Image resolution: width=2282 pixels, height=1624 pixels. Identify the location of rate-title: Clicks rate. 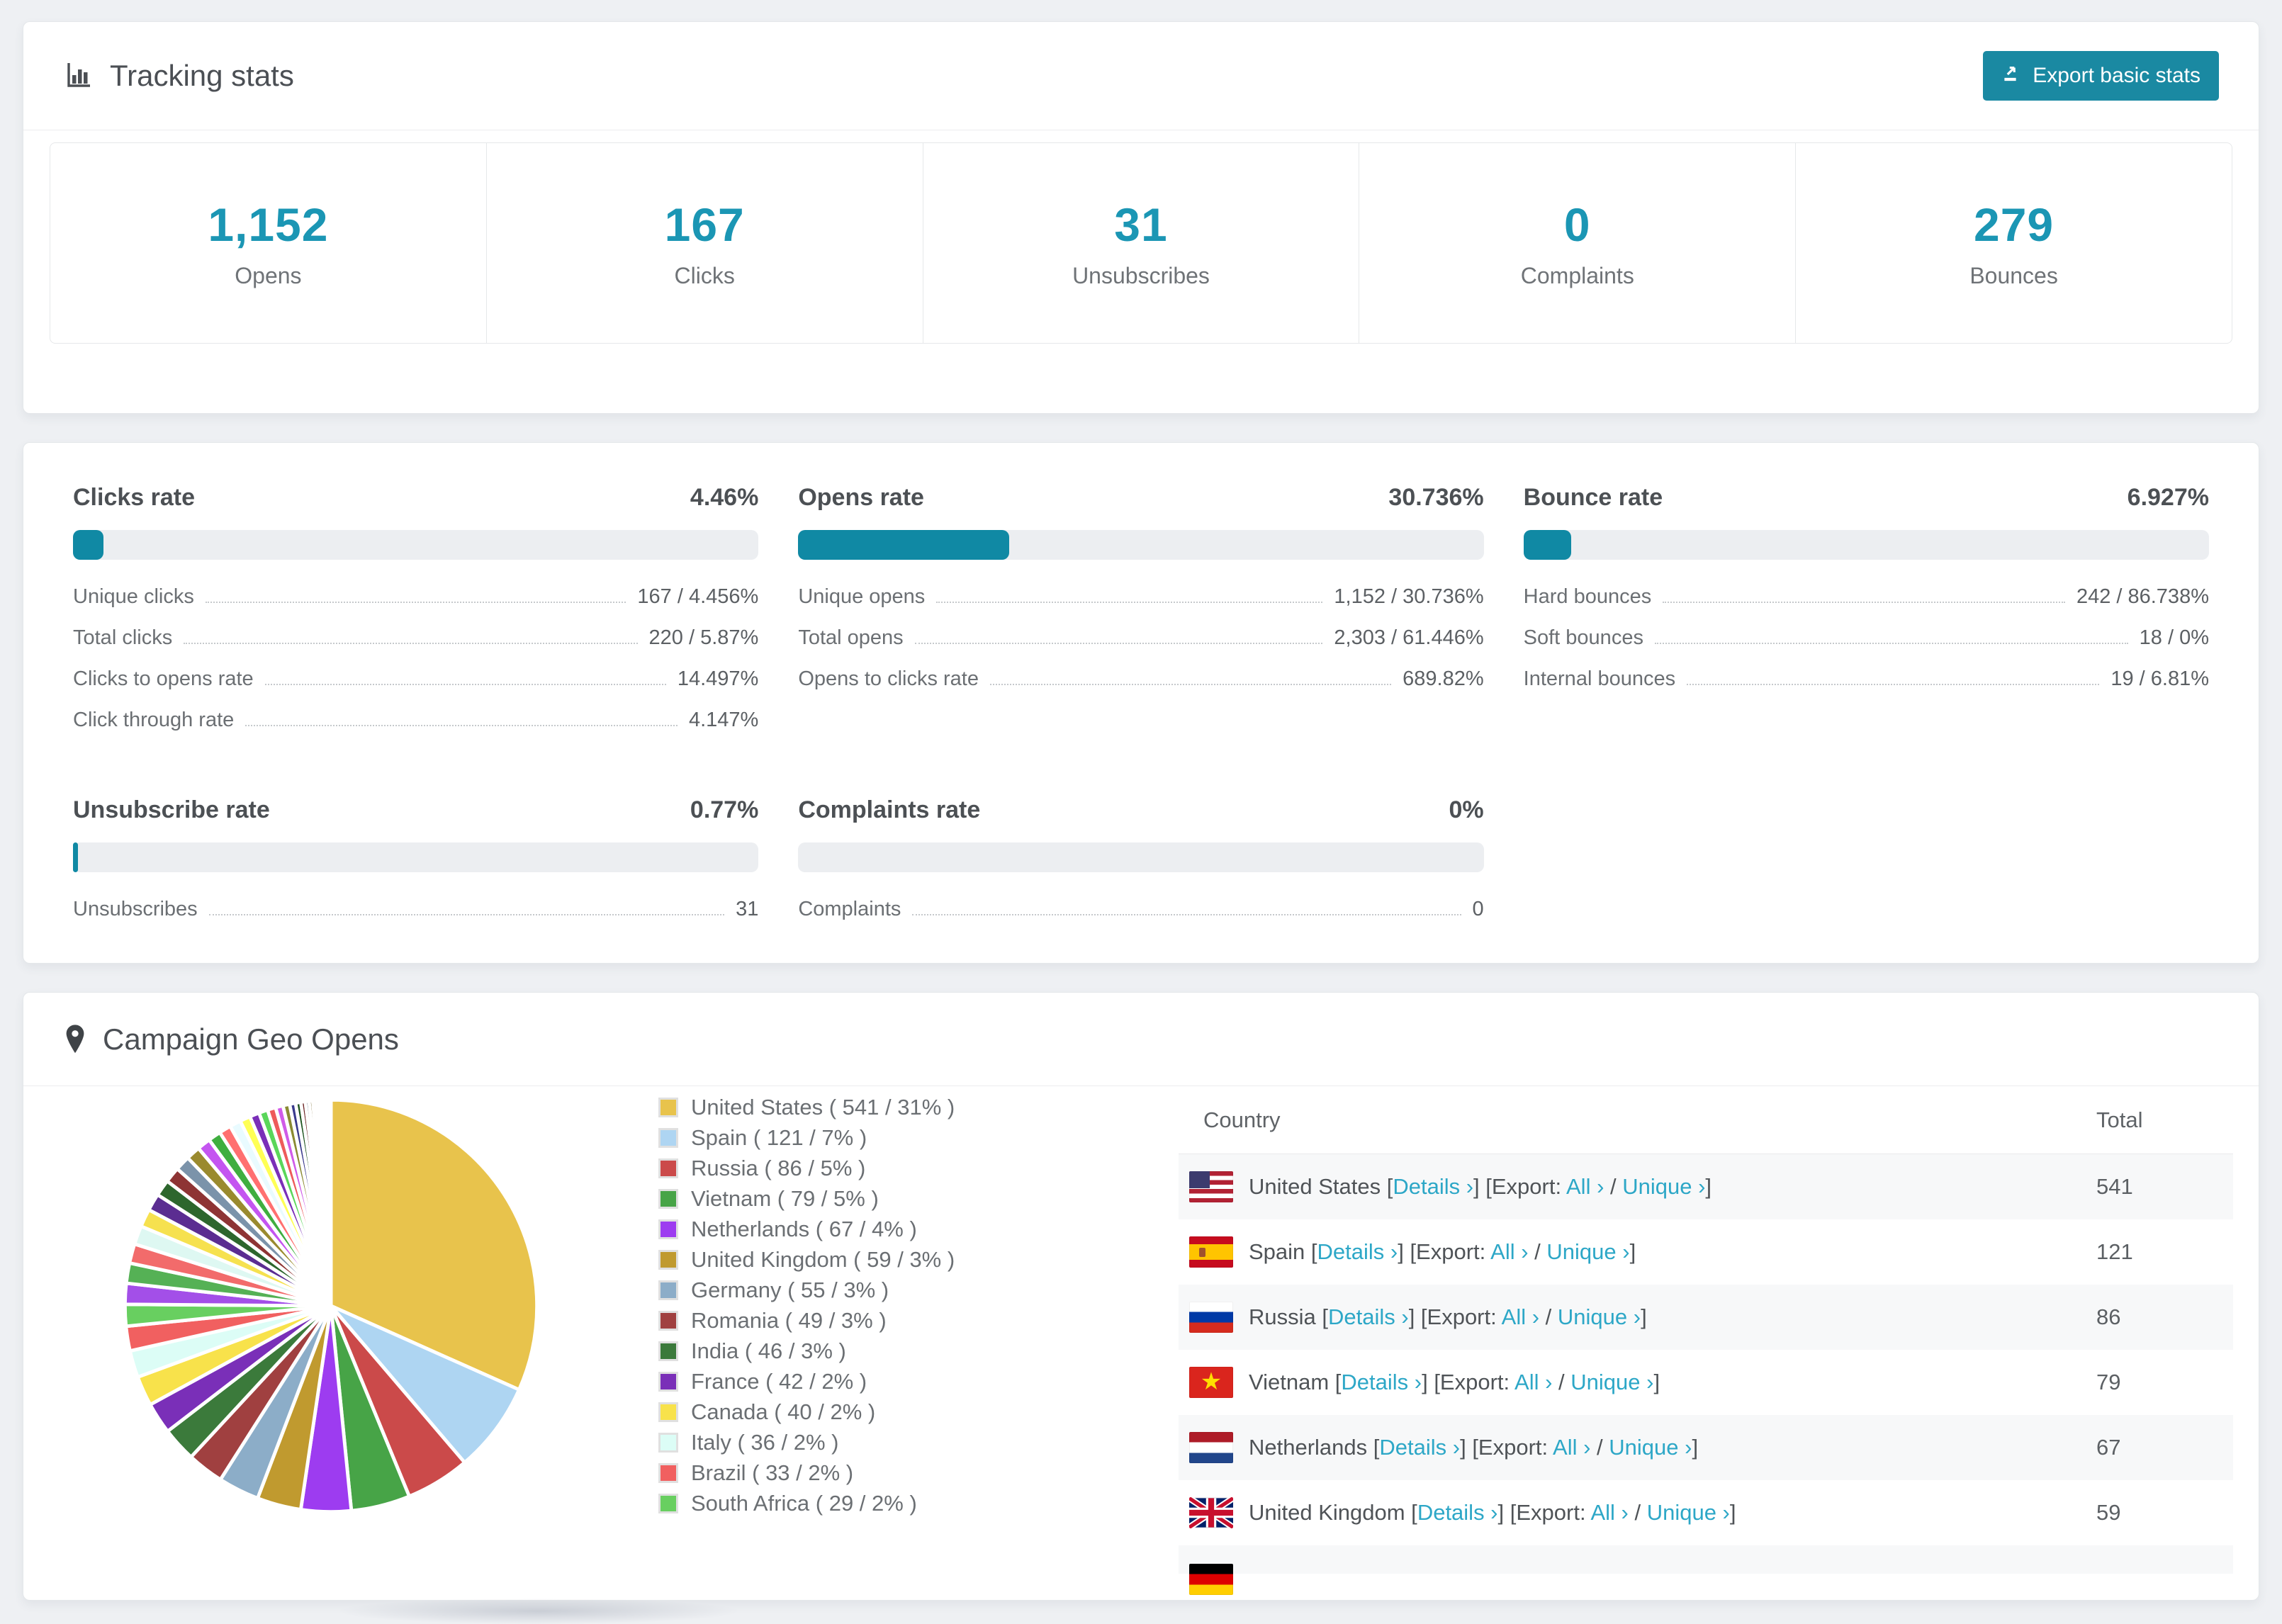
(134, 498).